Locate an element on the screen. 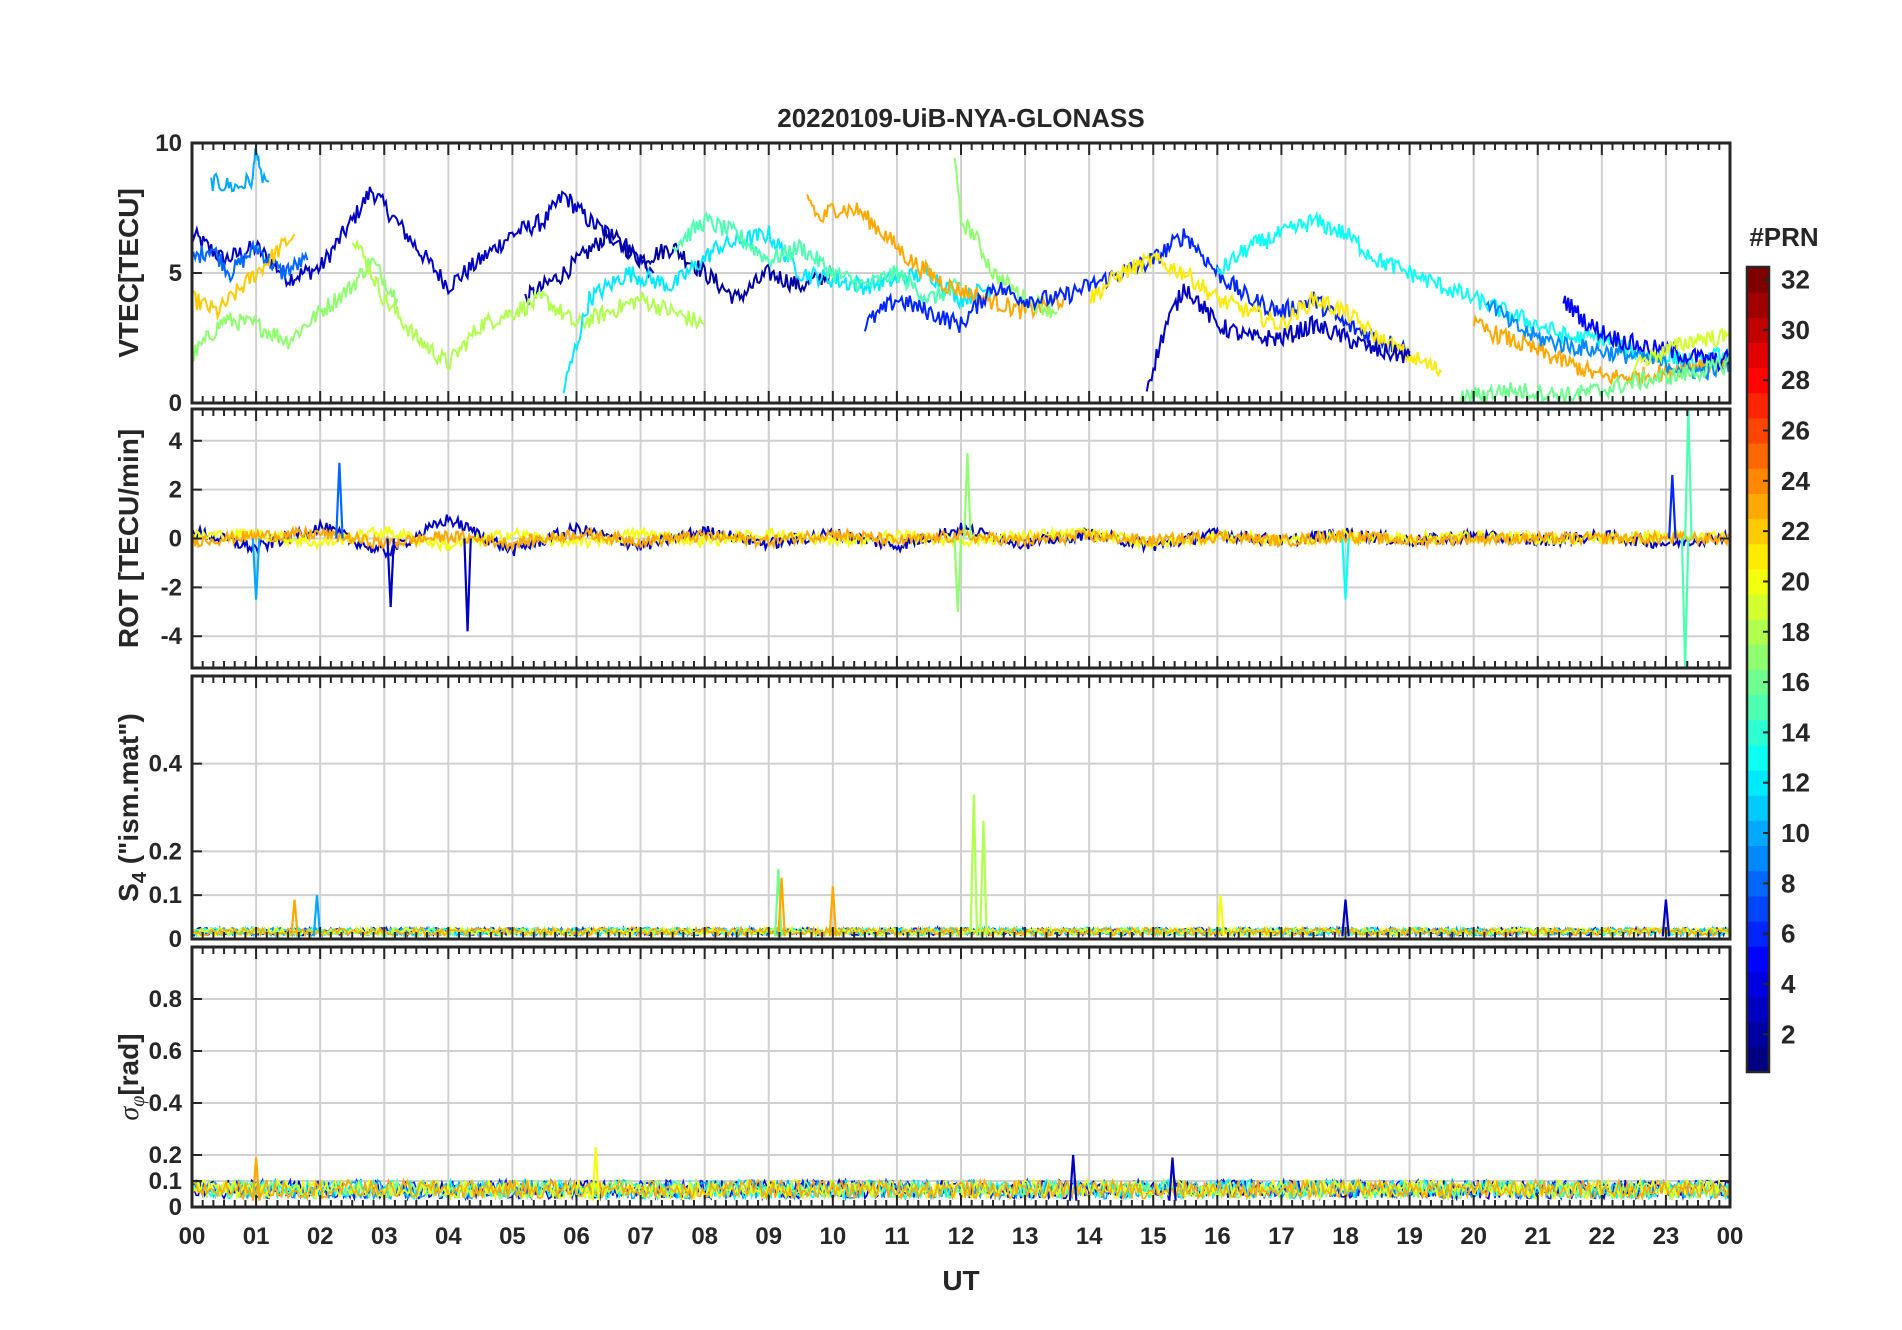 The width and height of the screenshot is (1902, 1330). x-tick-label: 22 is located at coordinates (1601, 1236).